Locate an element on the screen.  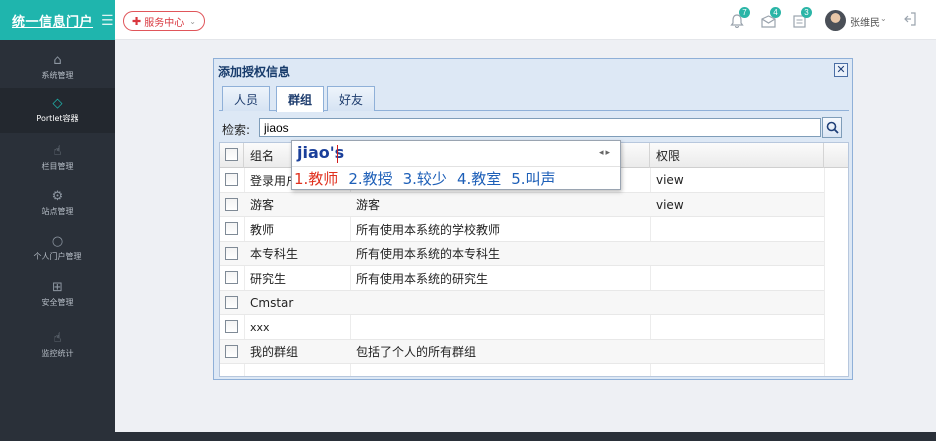
brand-title: 统一信息门户 is located at coordinates (52, 20).